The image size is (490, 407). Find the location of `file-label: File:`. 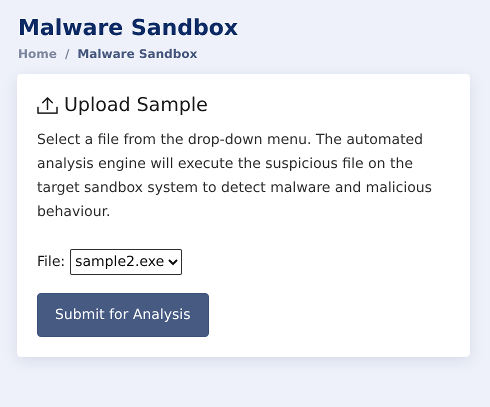

file-label: File: is located at coordinates (51, 262).